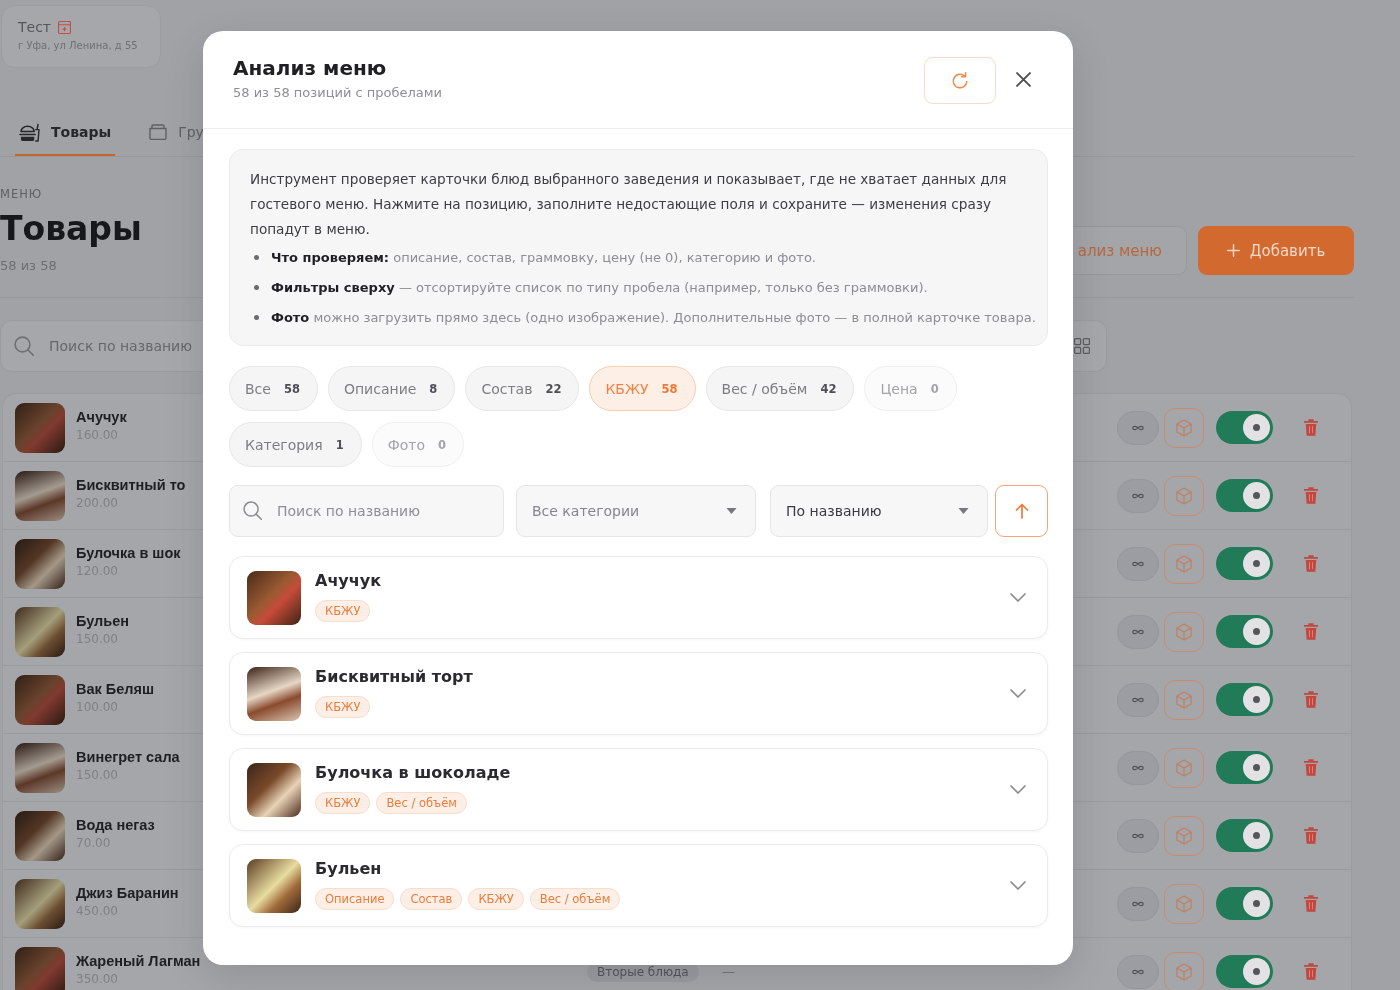  I want to click on search-field: Поиск по названию, so click(101, 346).